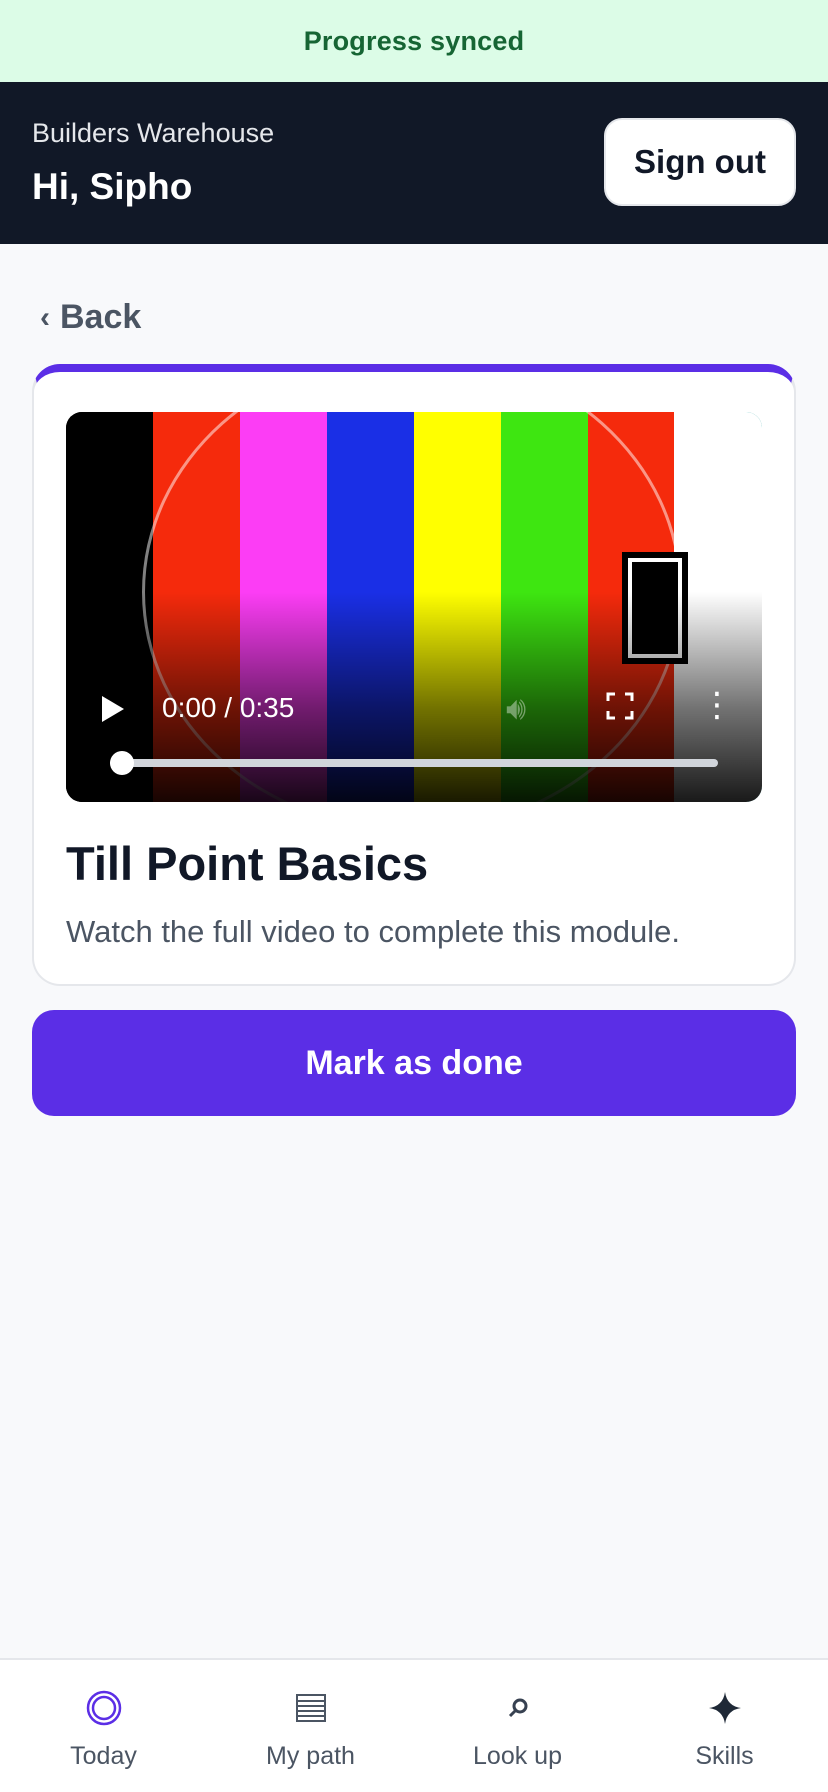 The height and width of the screenshot is (1792, 828). I want to click on back-label: Back, so click(101, 317).